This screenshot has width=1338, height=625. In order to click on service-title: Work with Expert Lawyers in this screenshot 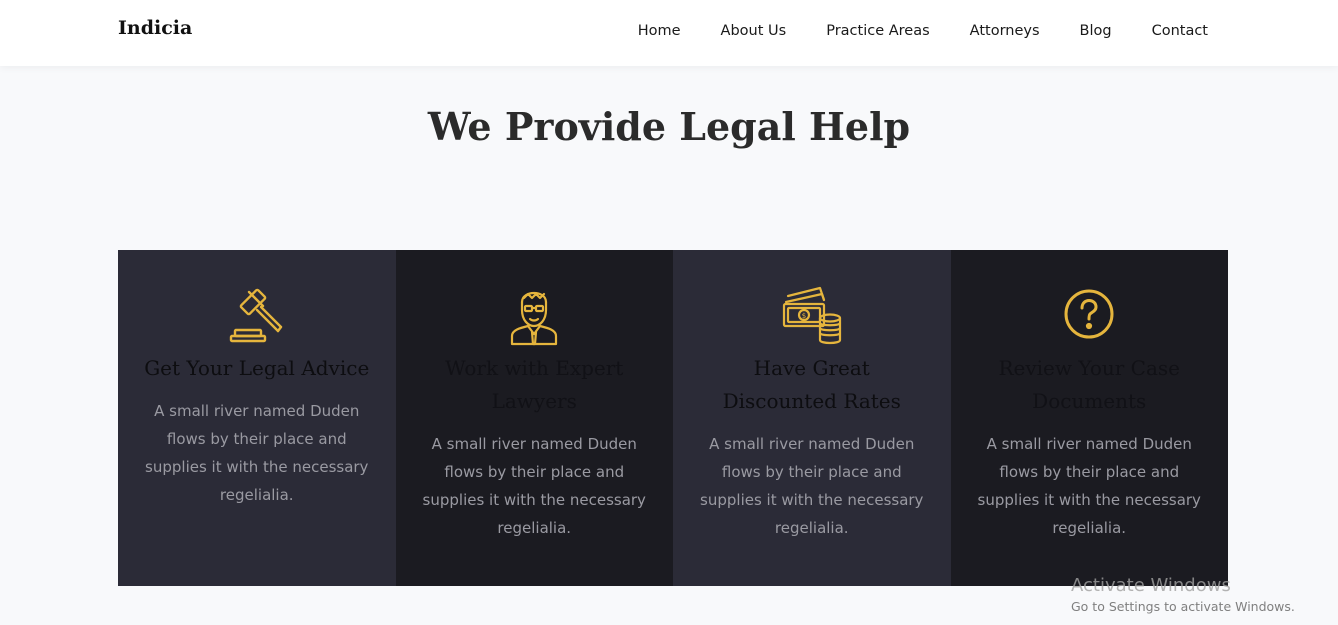, I will do `click(534, 384)`.